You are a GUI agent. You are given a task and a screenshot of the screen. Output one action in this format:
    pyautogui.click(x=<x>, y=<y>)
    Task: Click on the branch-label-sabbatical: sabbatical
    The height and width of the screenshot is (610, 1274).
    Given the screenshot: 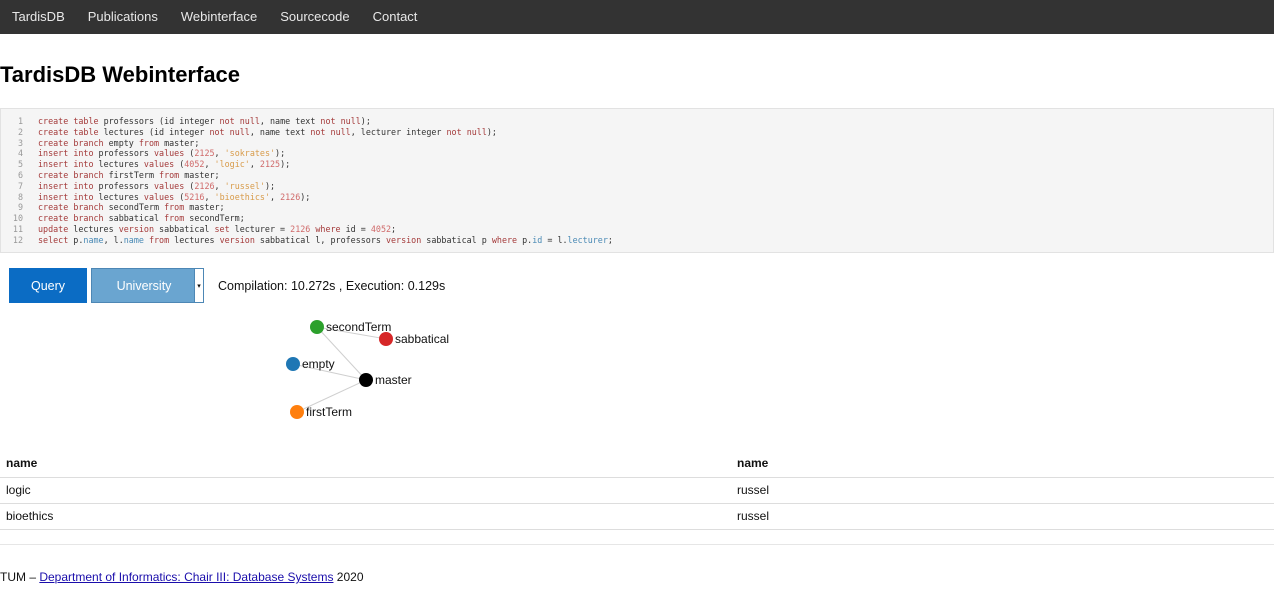 What is the action you would take?
    pyautogui.click(x=422, y=339)
    